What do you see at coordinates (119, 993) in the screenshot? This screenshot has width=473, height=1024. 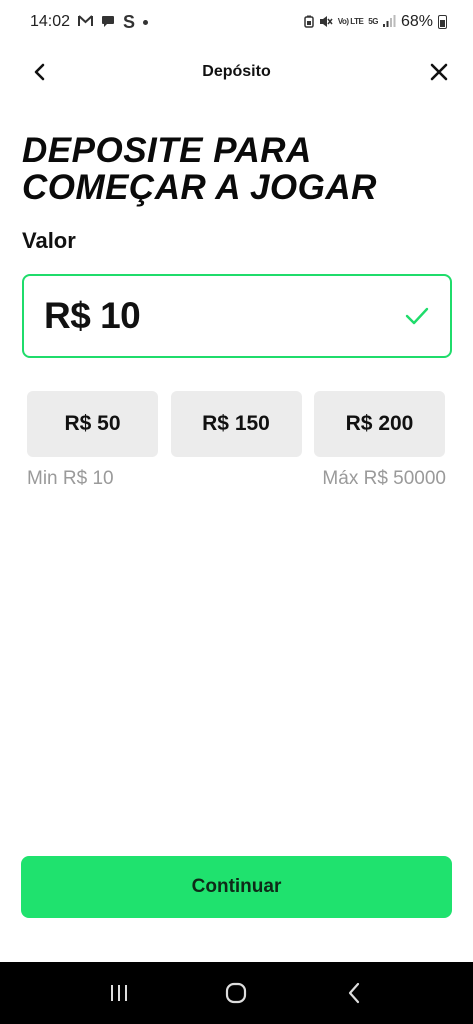 I see `recent-apps-icon` at bounding box center [119, 993].